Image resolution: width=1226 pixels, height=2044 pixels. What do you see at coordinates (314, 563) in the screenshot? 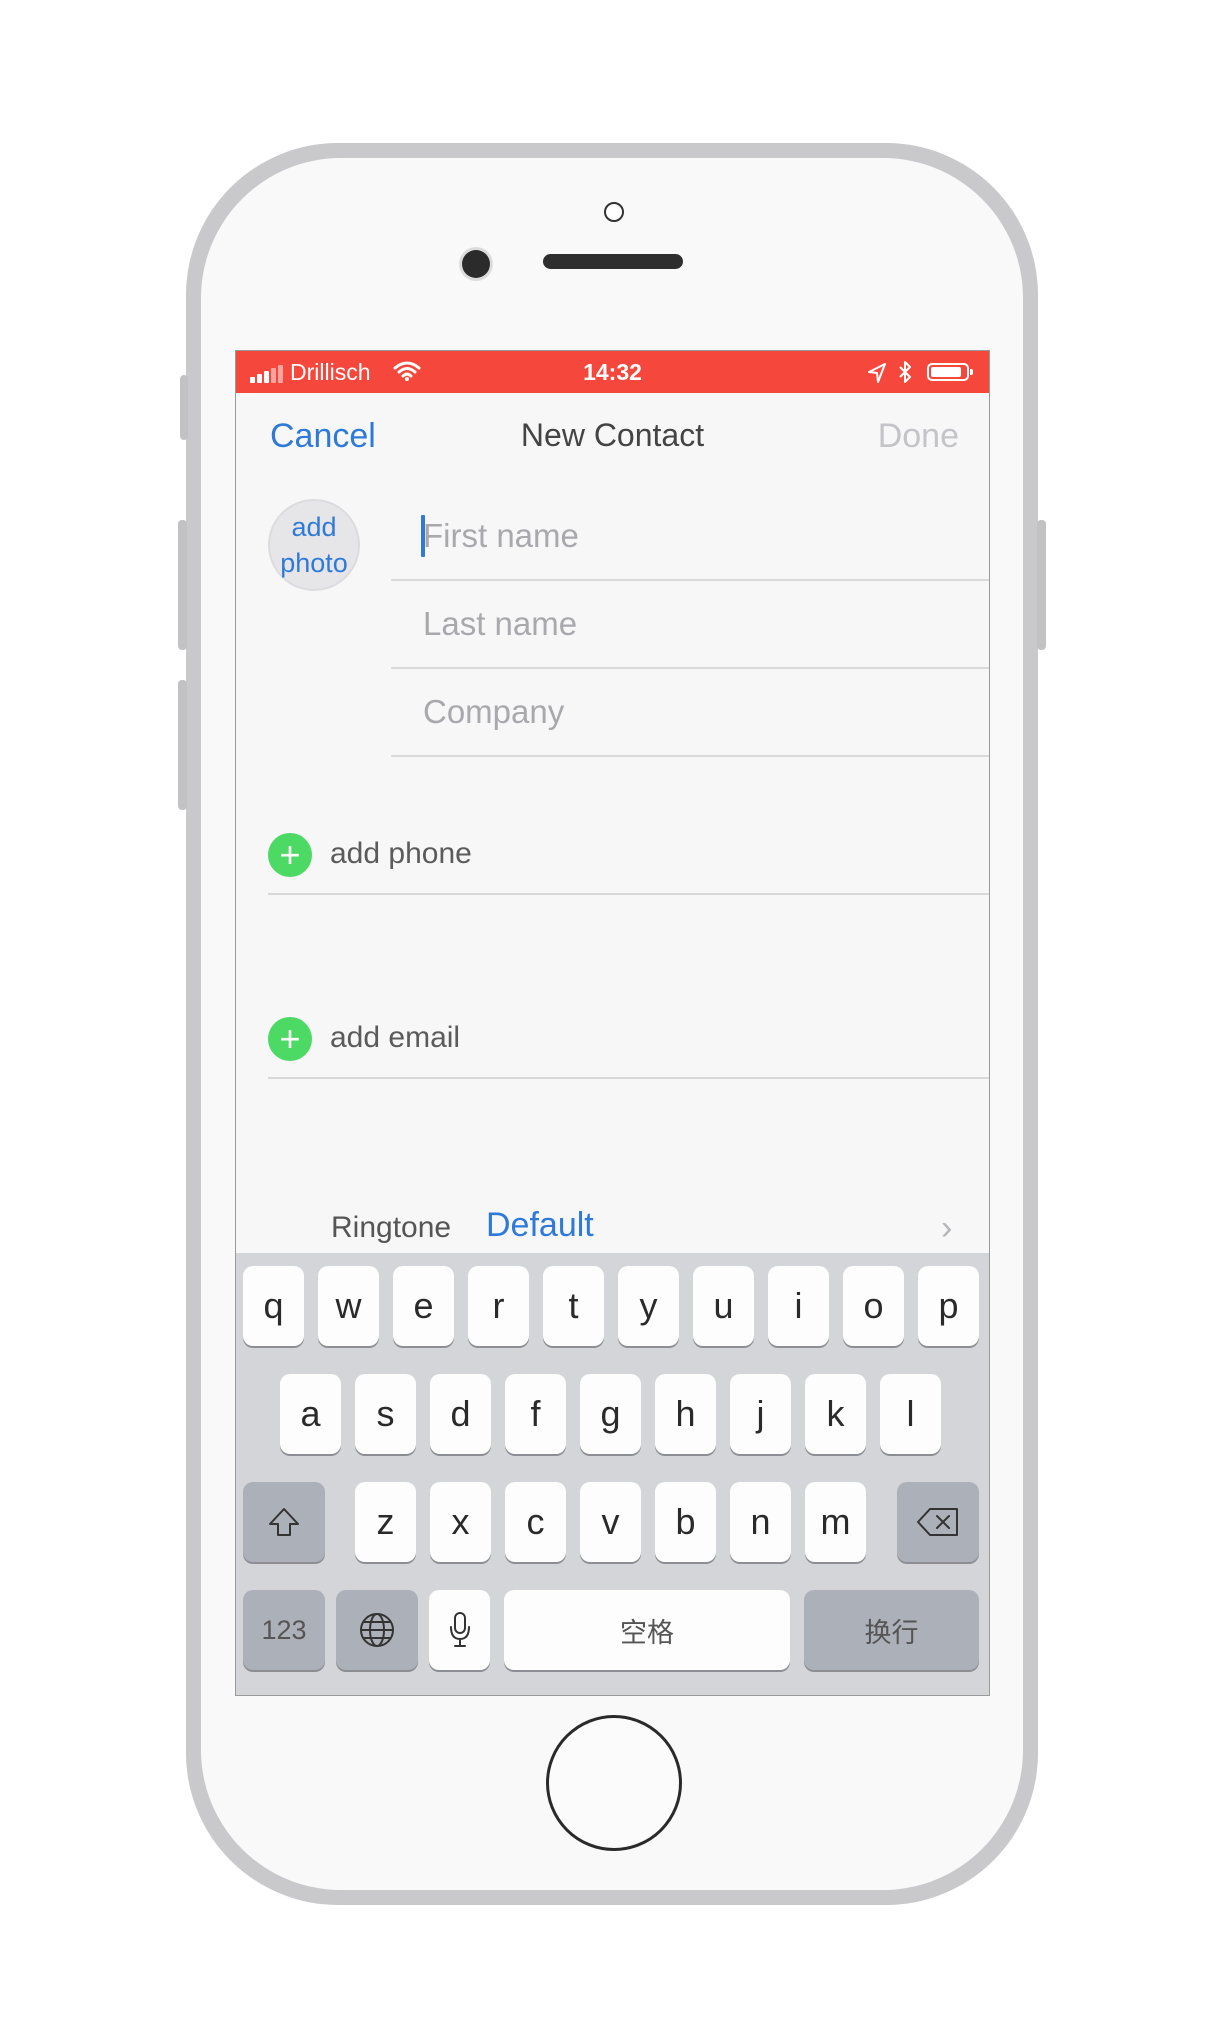
I see `add-photo-label-line2: photo` at bounding box center [314, 563].